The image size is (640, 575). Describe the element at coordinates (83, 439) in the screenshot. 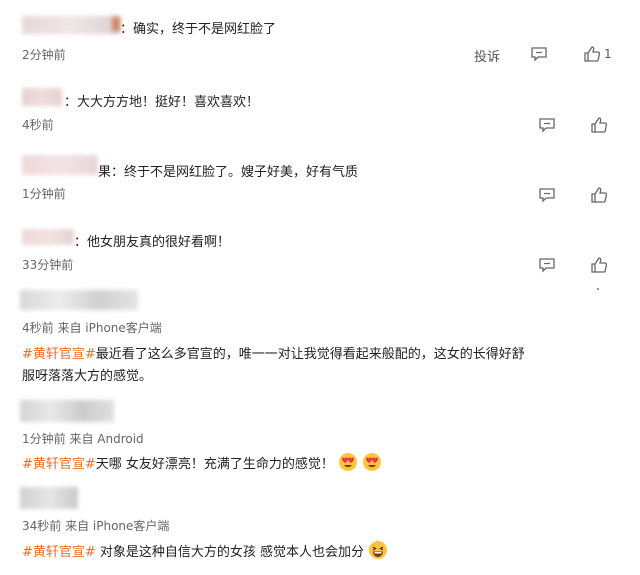

I see `comment-meta: 1分钟前 来自 Android` at that location.